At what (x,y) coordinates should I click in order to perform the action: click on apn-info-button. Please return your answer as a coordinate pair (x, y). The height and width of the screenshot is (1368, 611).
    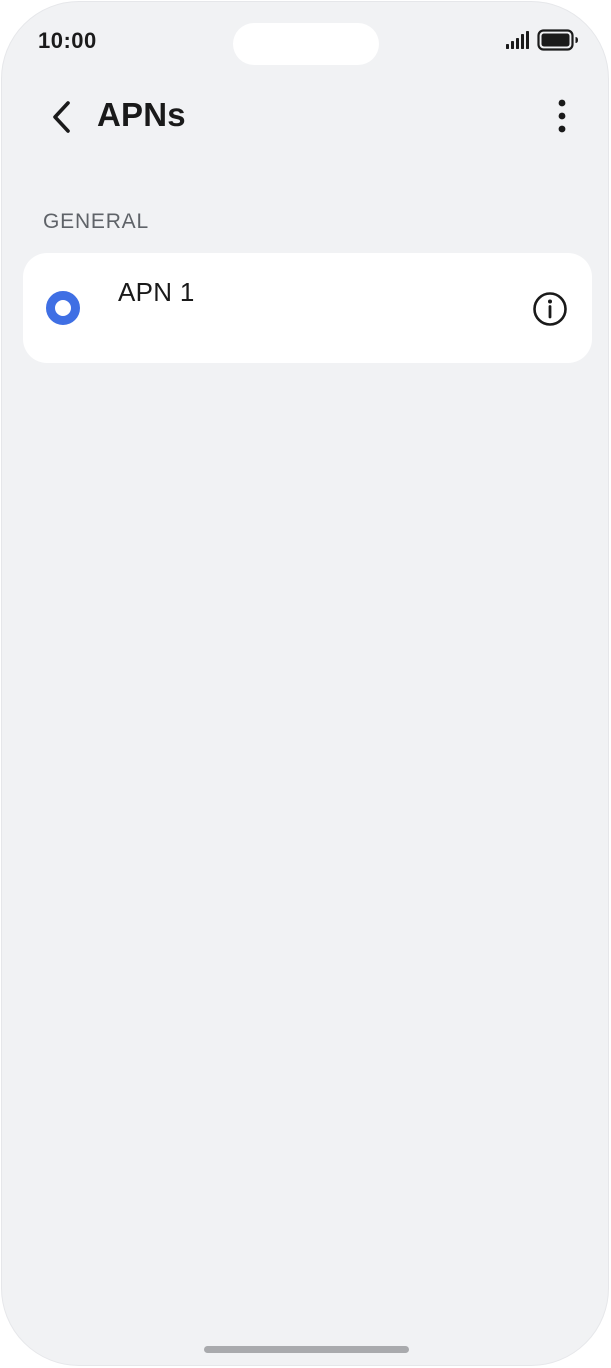
    Looking at the image, I should click on (550, 309).